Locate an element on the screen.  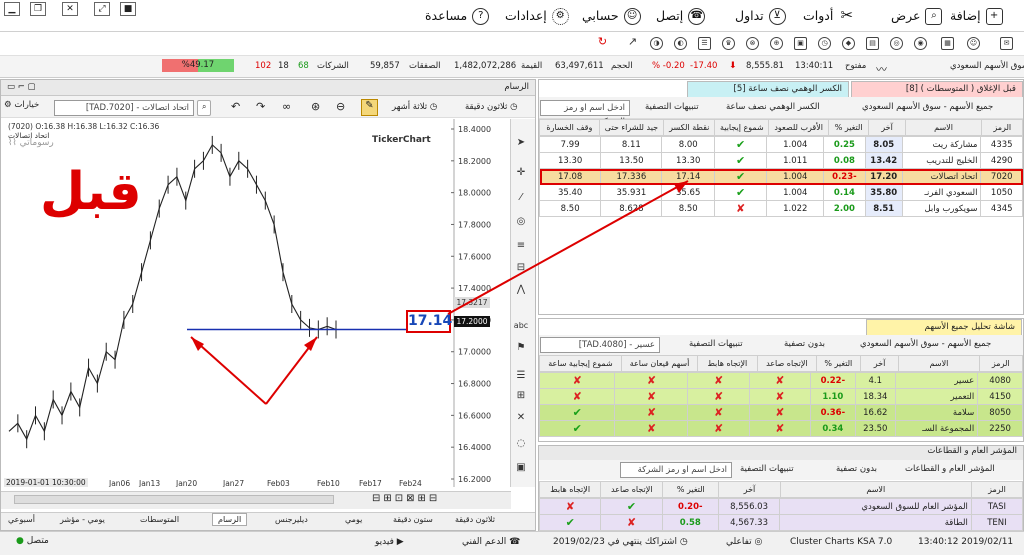
measure-icon: ⊞ is located at coordinates (521, 396).